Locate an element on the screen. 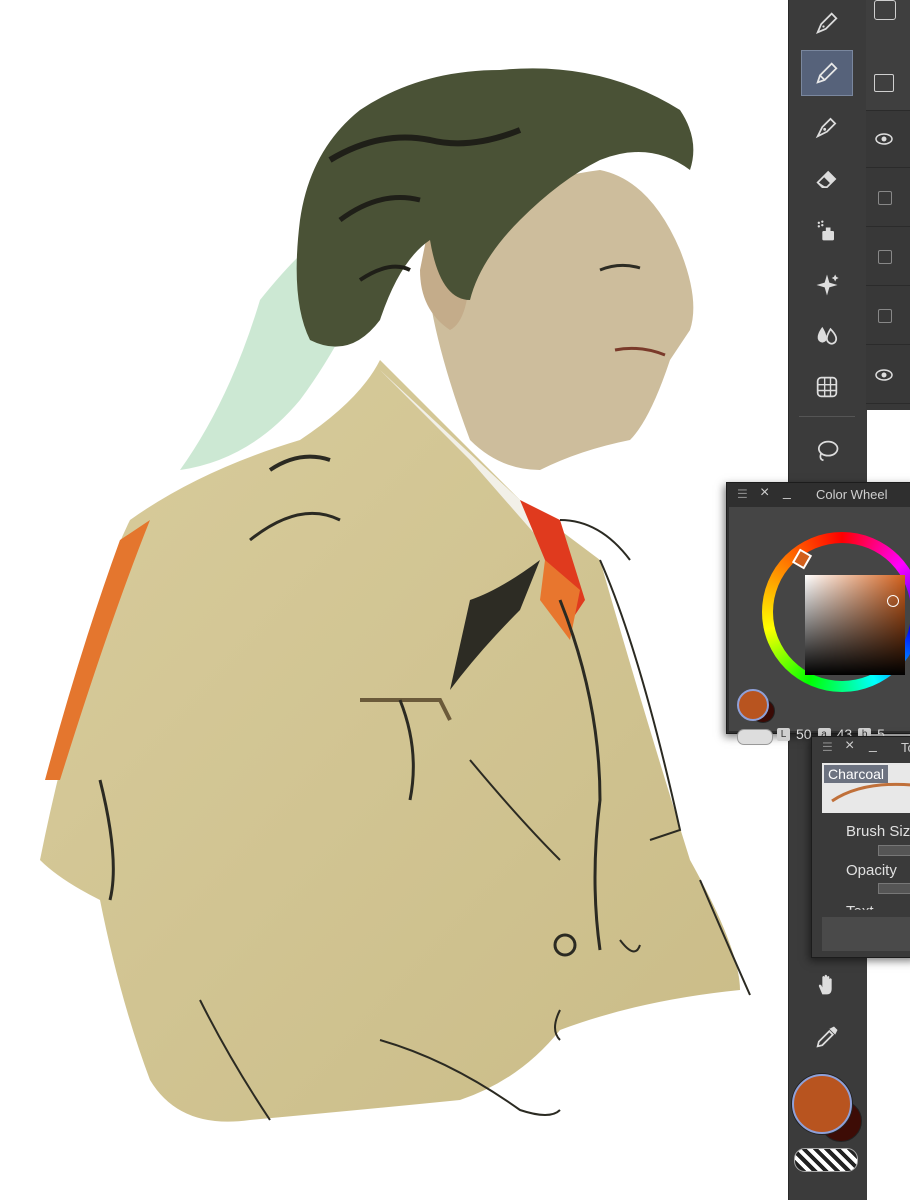 This screenshot has height=1200, width=910. layer-frame-icon is located at coordinates (885, 10).